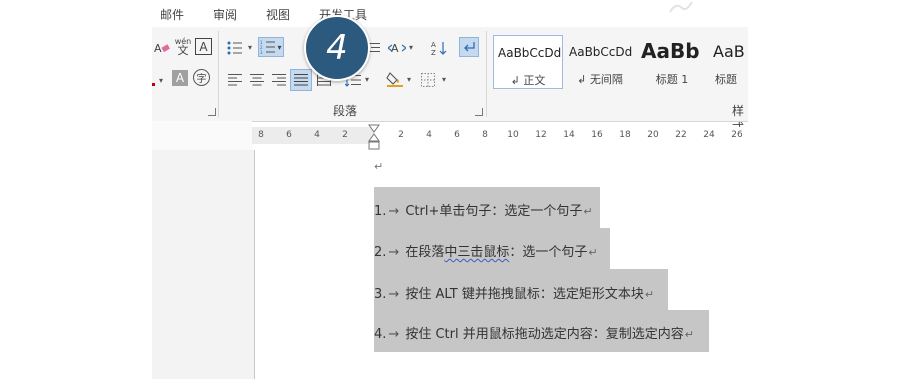 The height and width of the screenshot is (379, 900). I want to click on borders-dropdown-icon: ▾, so click(444, 79).